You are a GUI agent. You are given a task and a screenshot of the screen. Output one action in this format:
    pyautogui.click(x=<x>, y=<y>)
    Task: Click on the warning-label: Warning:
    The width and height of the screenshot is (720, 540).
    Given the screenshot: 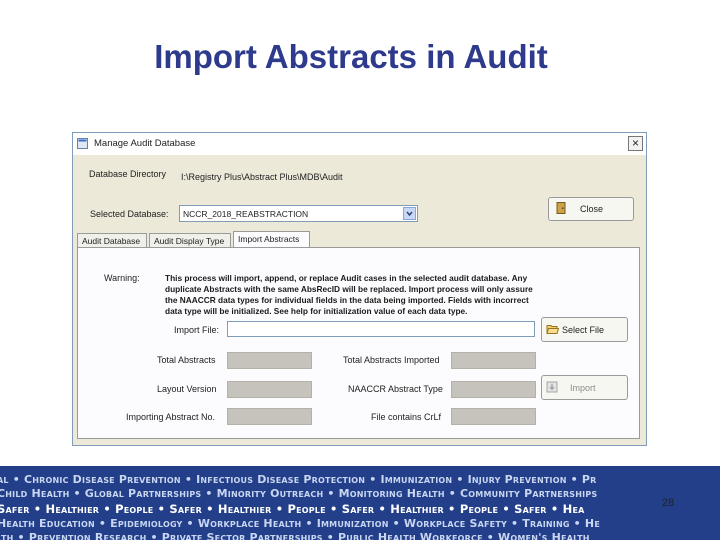 What is the action you would take?
    pyautogui.click(x=122, y=278)
    